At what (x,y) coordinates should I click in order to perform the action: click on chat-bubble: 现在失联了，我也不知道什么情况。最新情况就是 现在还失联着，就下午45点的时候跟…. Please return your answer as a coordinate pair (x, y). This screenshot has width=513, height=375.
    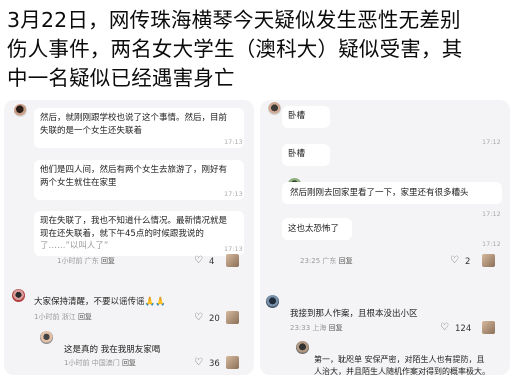
    Looking at the image, I should click on (139, 233).